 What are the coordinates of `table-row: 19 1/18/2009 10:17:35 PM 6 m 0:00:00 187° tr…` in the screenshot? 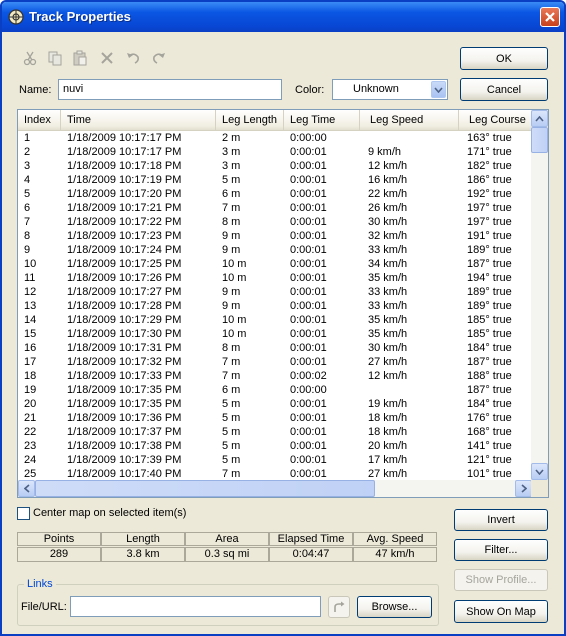 It's located at (275, 390).